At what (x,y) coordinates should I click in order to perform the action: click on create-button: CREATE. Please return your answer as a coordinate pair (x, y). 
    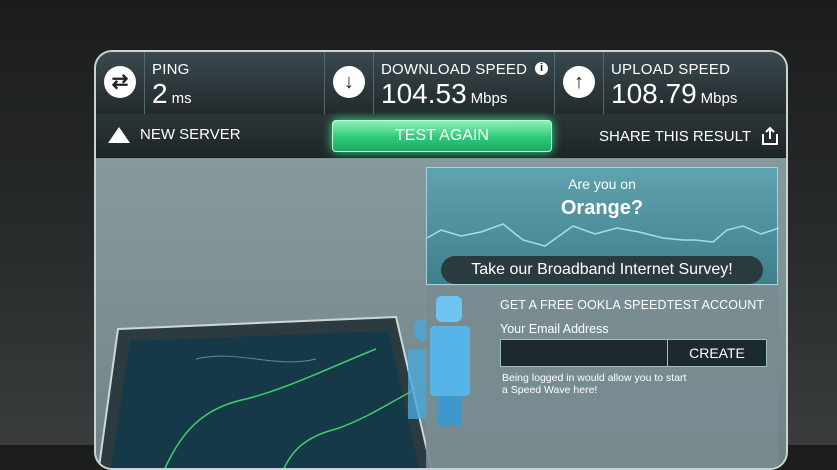
    Looking at the image, I should click on (717, 353).